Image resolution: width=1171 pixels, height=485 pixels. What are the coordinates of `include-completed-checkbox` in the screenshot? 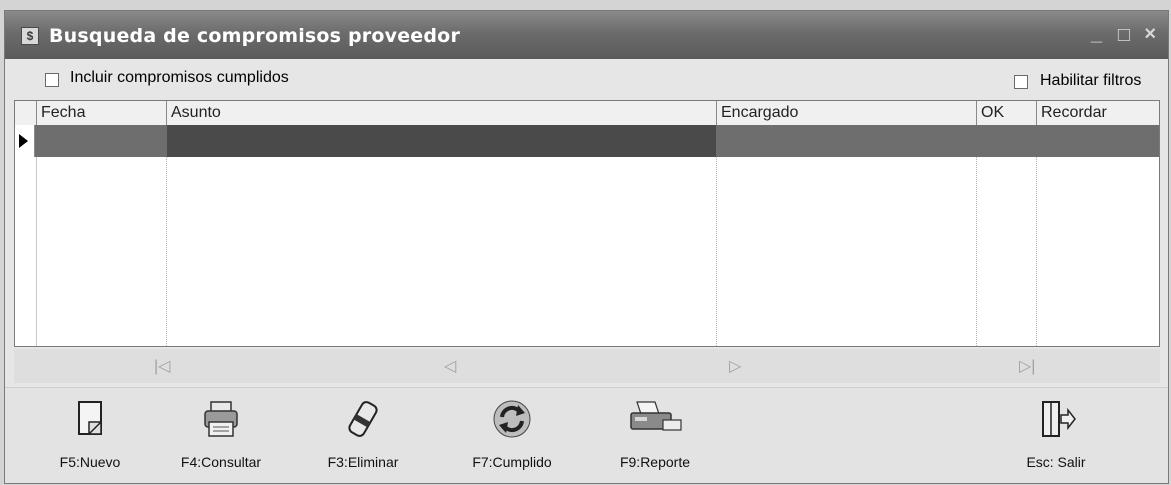 It's located at (52, 80).